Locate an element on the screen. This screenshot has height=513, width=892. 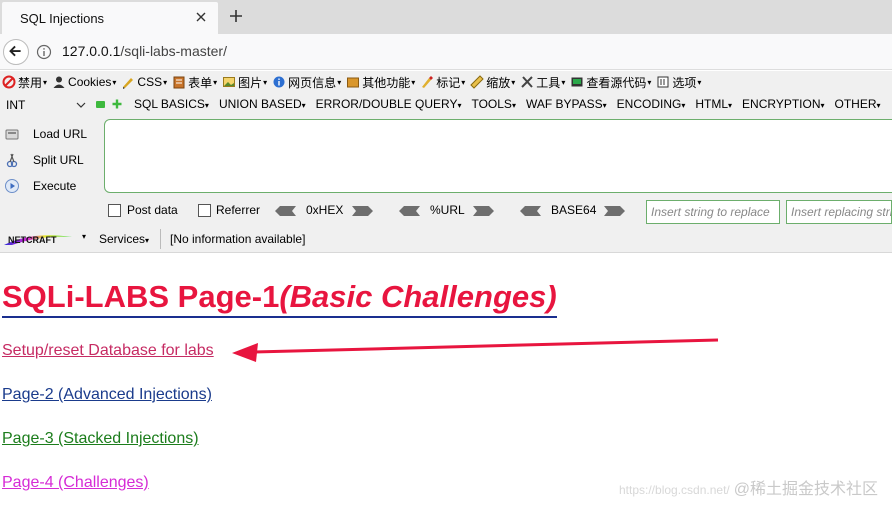
hackbar-menu-1: UNION BASED▾ is located at coordinates (262, 104).